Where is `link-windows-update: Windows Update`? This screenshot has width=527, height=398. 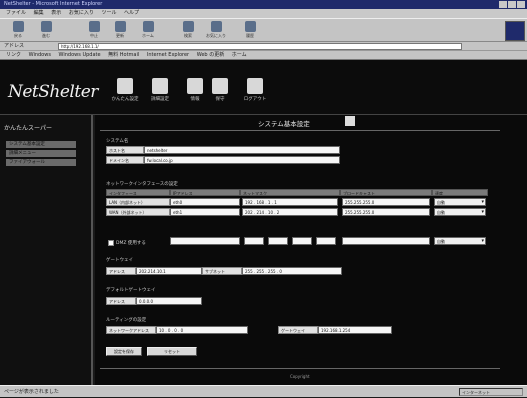 link-windows-update: Windows Update is located at coordinates (80, 55).